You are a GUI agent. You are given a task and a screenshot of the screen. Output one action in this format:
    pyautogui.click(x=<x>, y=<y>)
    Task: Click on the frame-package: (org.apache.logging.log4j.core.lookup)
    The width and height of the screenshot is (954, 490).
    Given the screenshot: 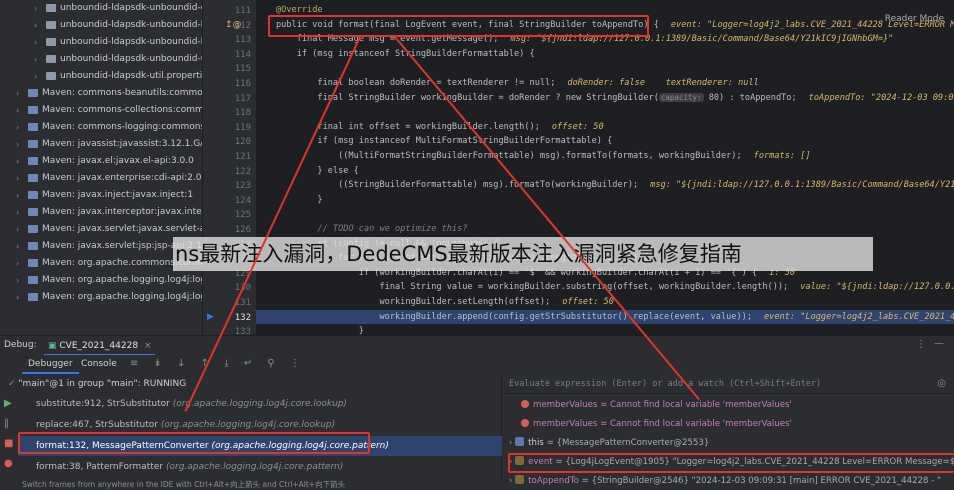 What is the action you would take?
    pyautogui.click(x=248, y=425)
    